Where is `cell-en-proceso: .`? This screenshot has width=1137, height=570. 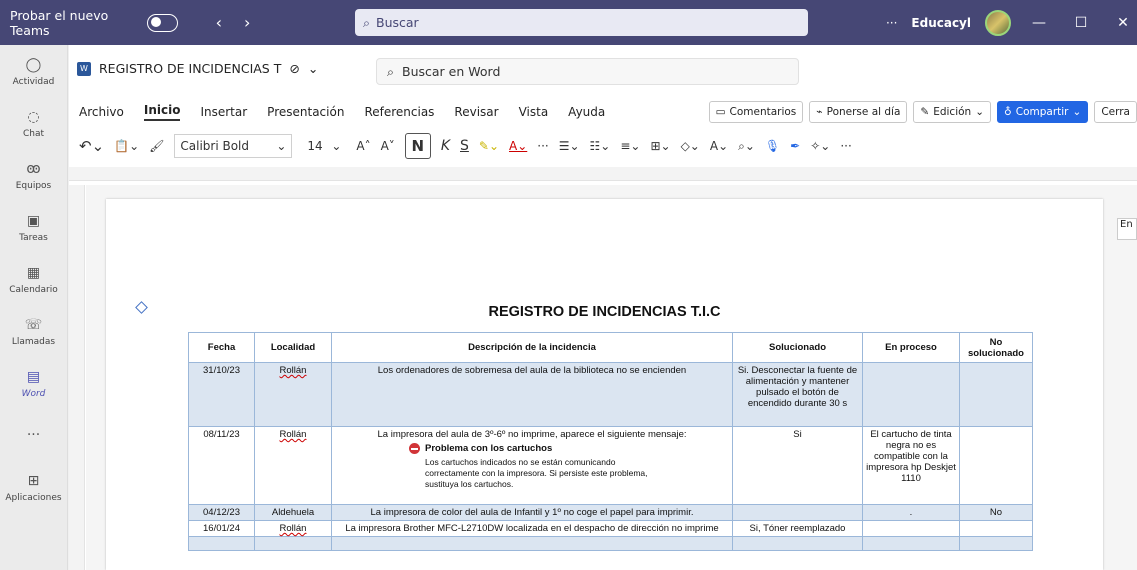
cell-en-proceso: . is located at coordinates (911, 512).